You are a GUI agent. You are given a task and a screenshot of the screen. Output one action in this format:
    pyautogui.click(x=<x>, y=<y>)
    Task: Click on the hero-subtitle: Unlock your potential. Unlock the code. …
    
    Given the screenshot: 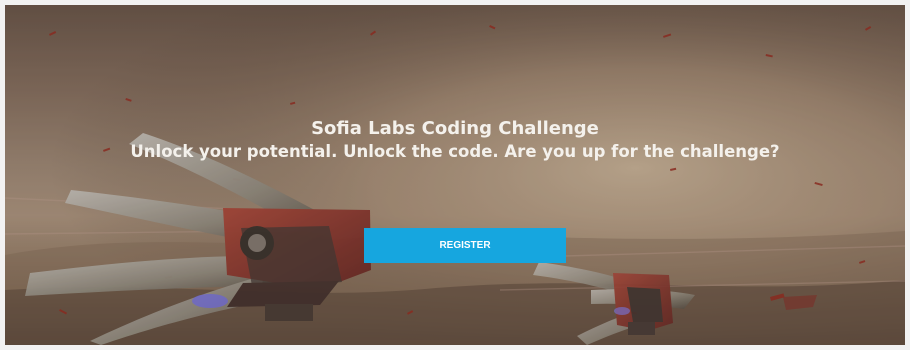 What is the action you would take?
    pyautogui.click(x=455, y=151)
    